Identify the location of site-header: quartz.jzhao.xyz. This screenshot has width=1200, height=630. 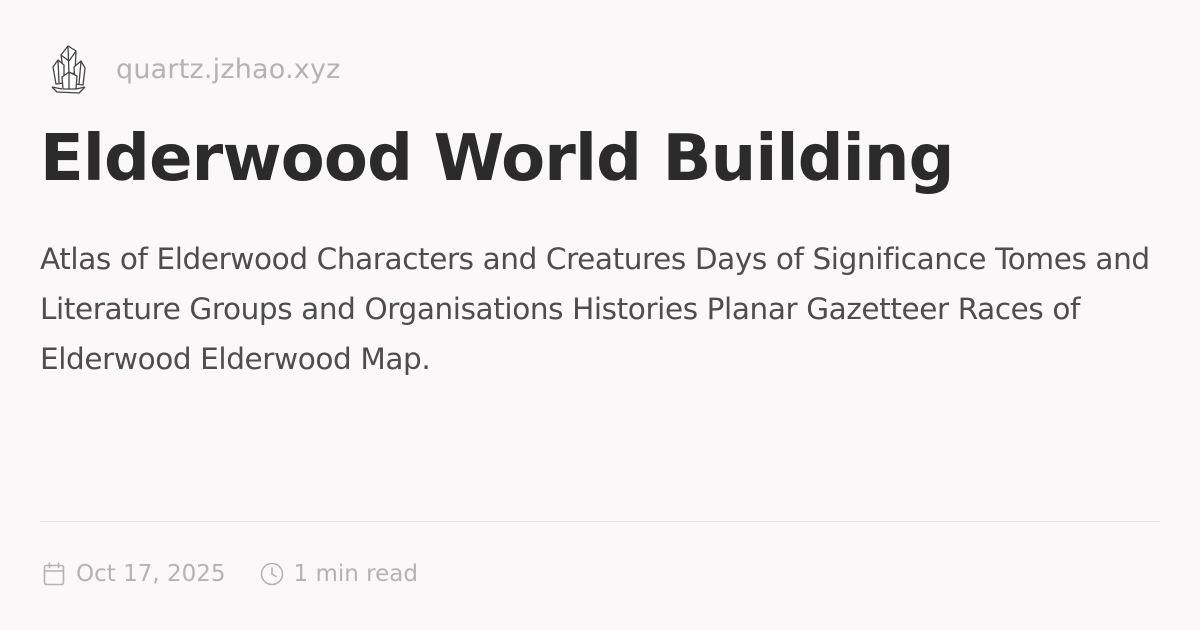
(194, 69).